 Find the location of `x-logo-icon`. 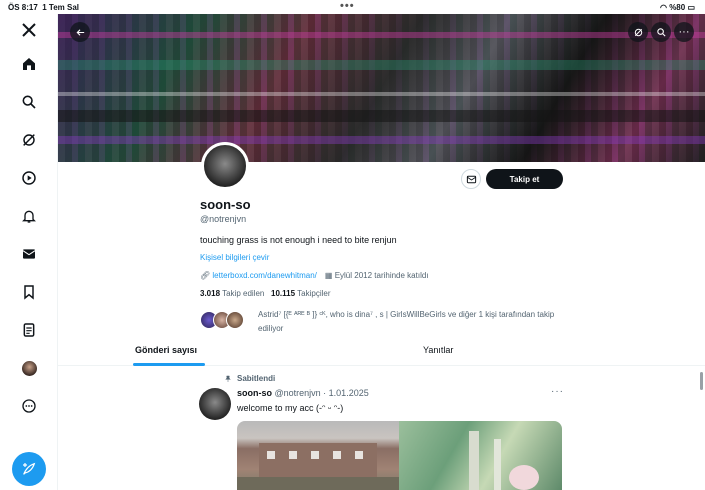

x-logo-icon is located at coordinates (29, 30).